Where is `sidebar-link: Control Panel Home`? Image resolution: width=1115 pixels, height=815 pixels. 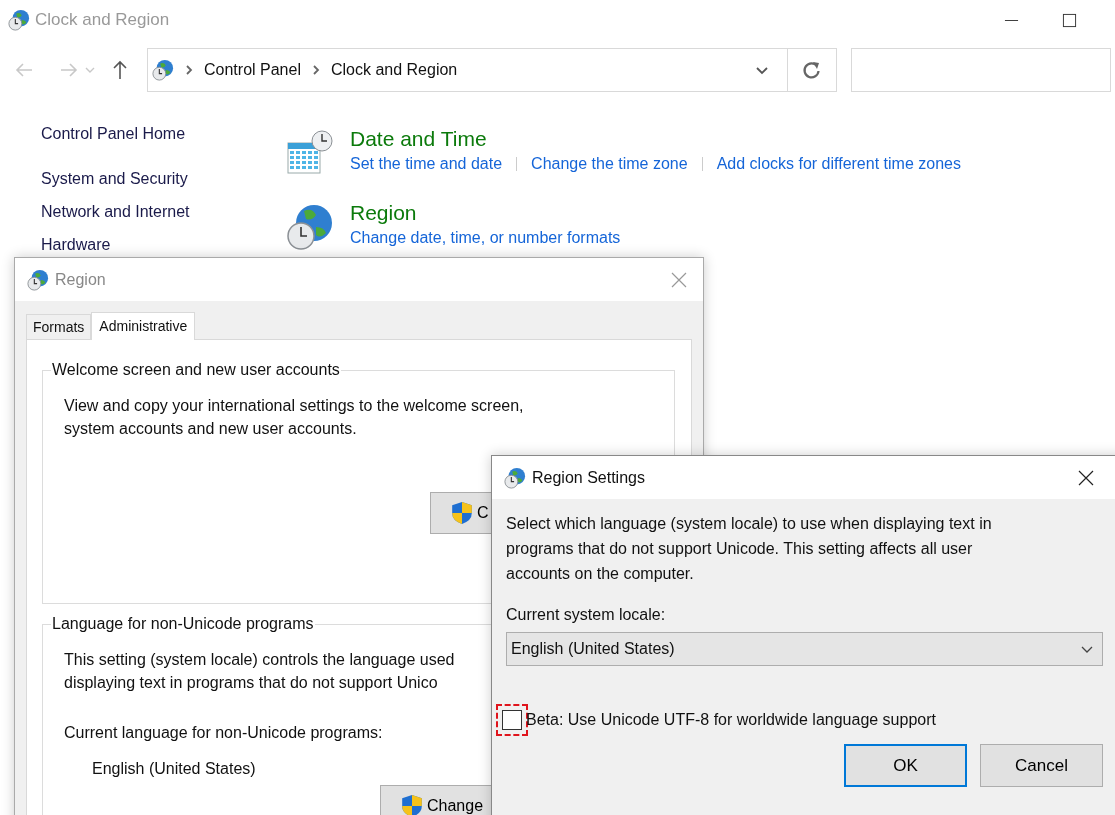
sidebar-link: Control Panel Home is located at coordinates (163, 134).